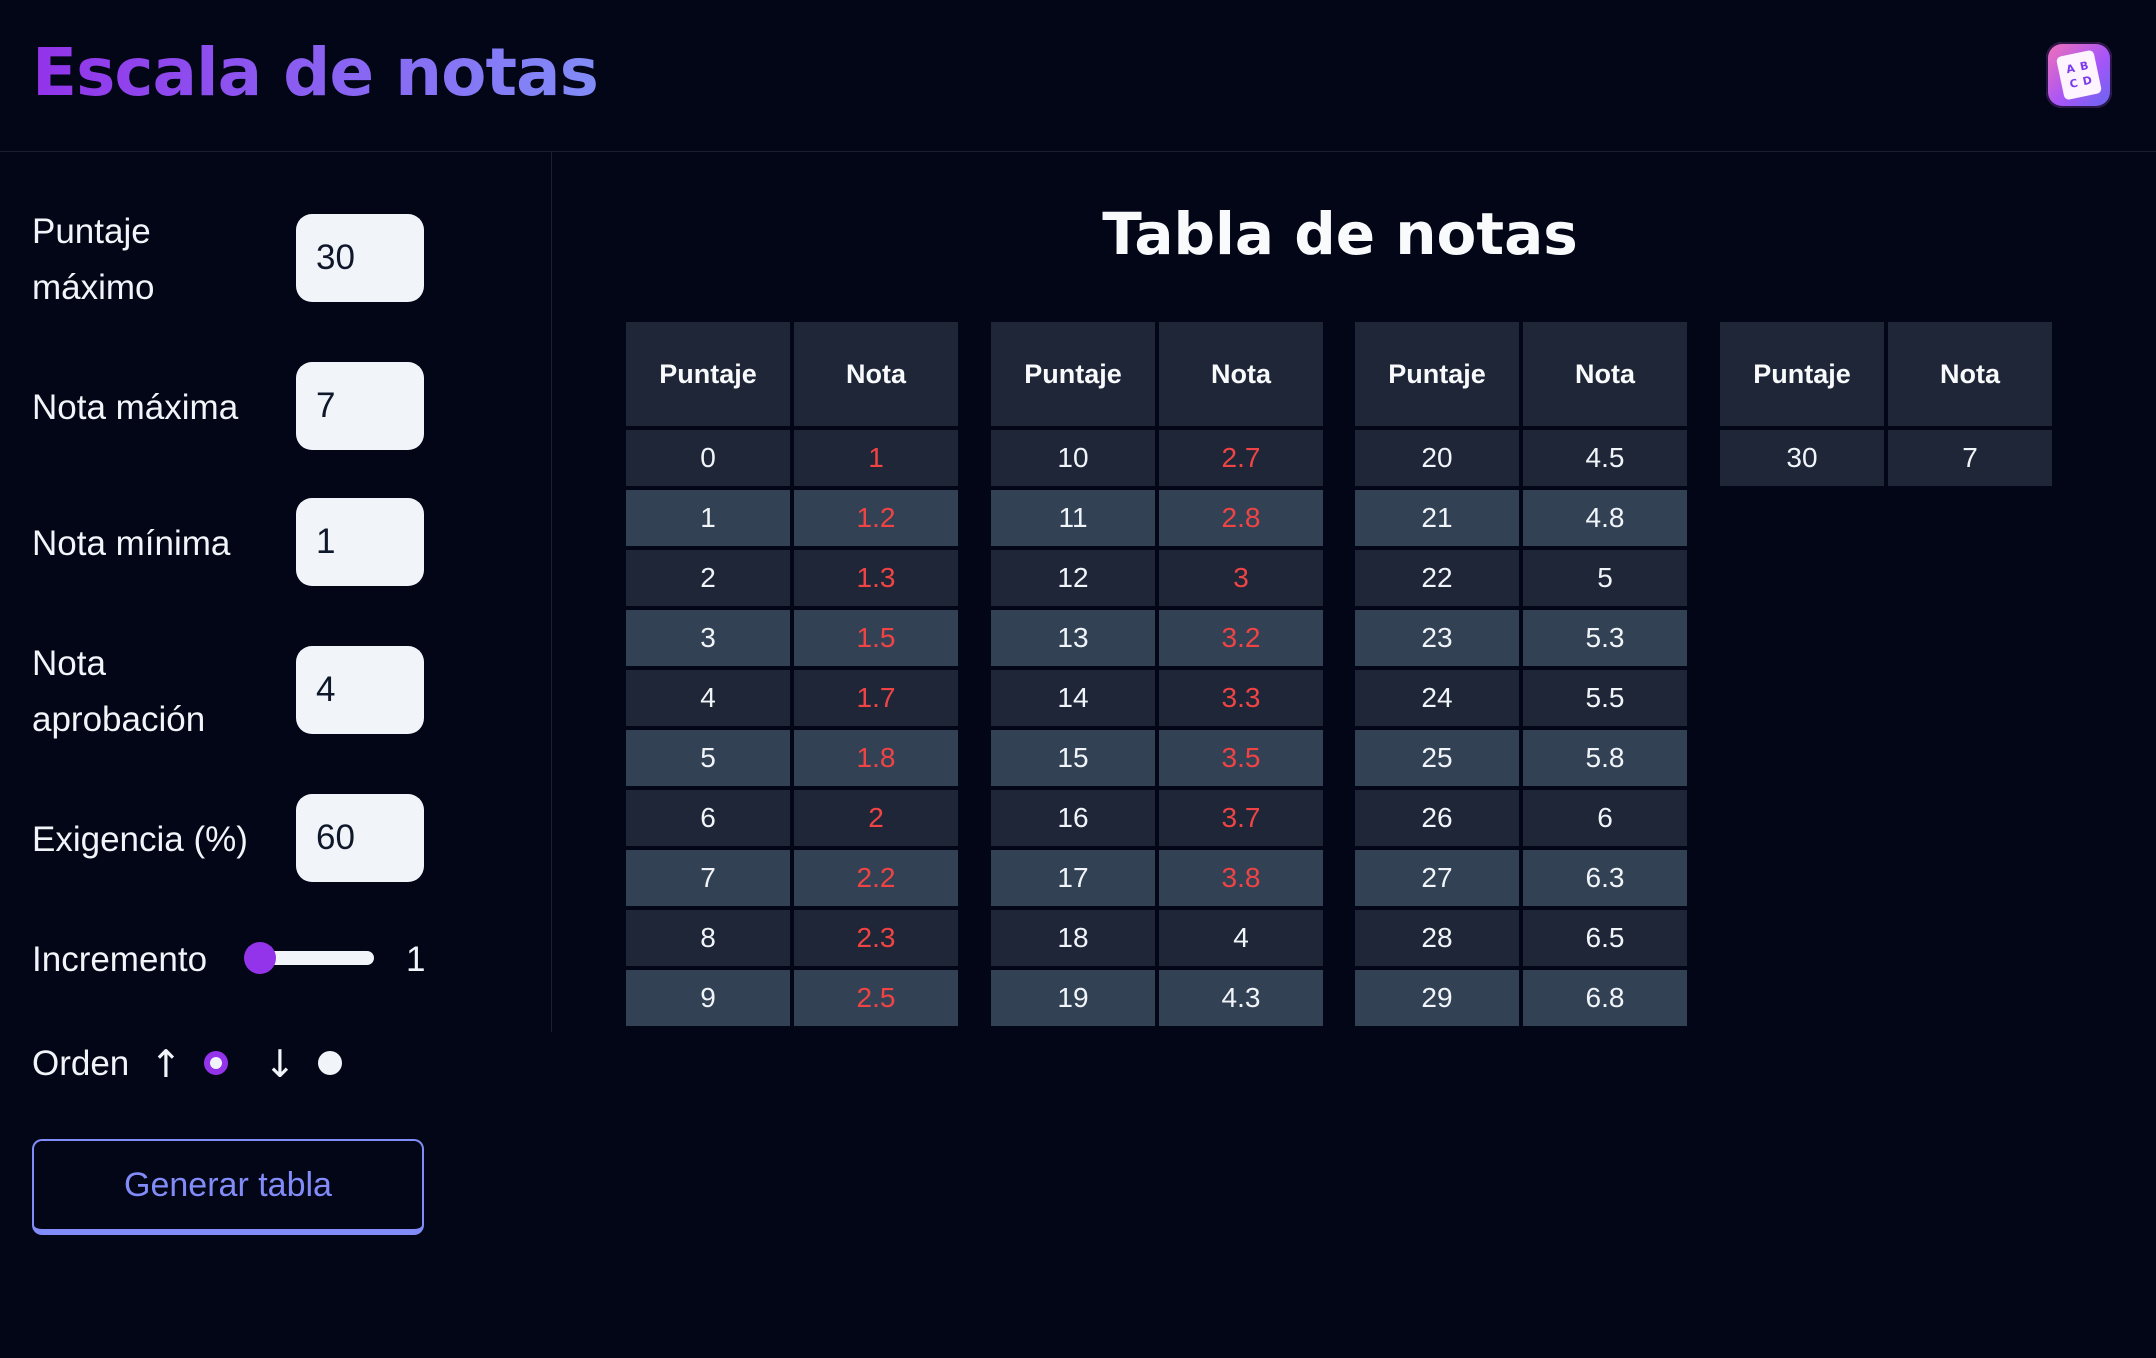  Describe the element at coordinates (876, 518) in the screenshot. I see `grade-cell: 1.2` at that location.